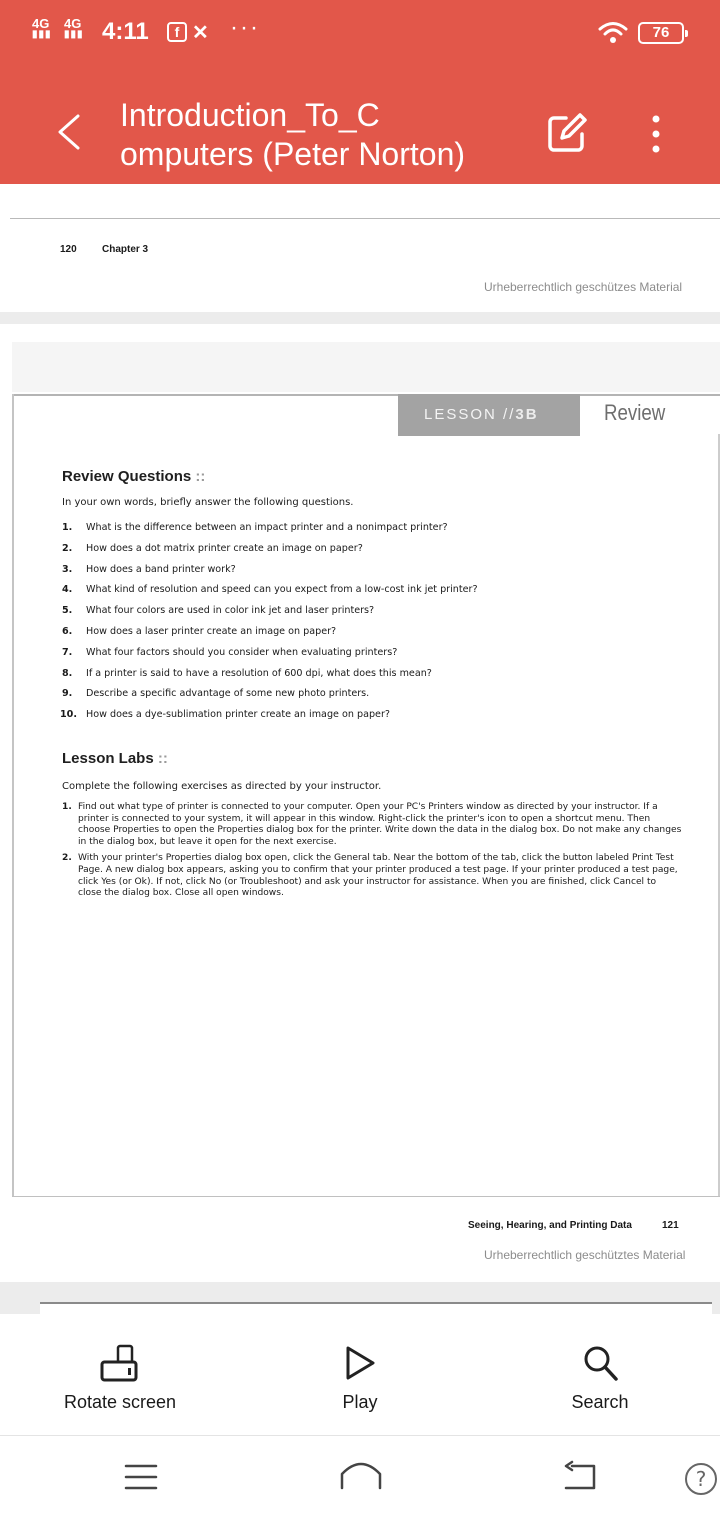 The image size is (720, 1520). I want to click on running-footer: Seeing, Hearing, and Printing Data, so click(550, 1225).